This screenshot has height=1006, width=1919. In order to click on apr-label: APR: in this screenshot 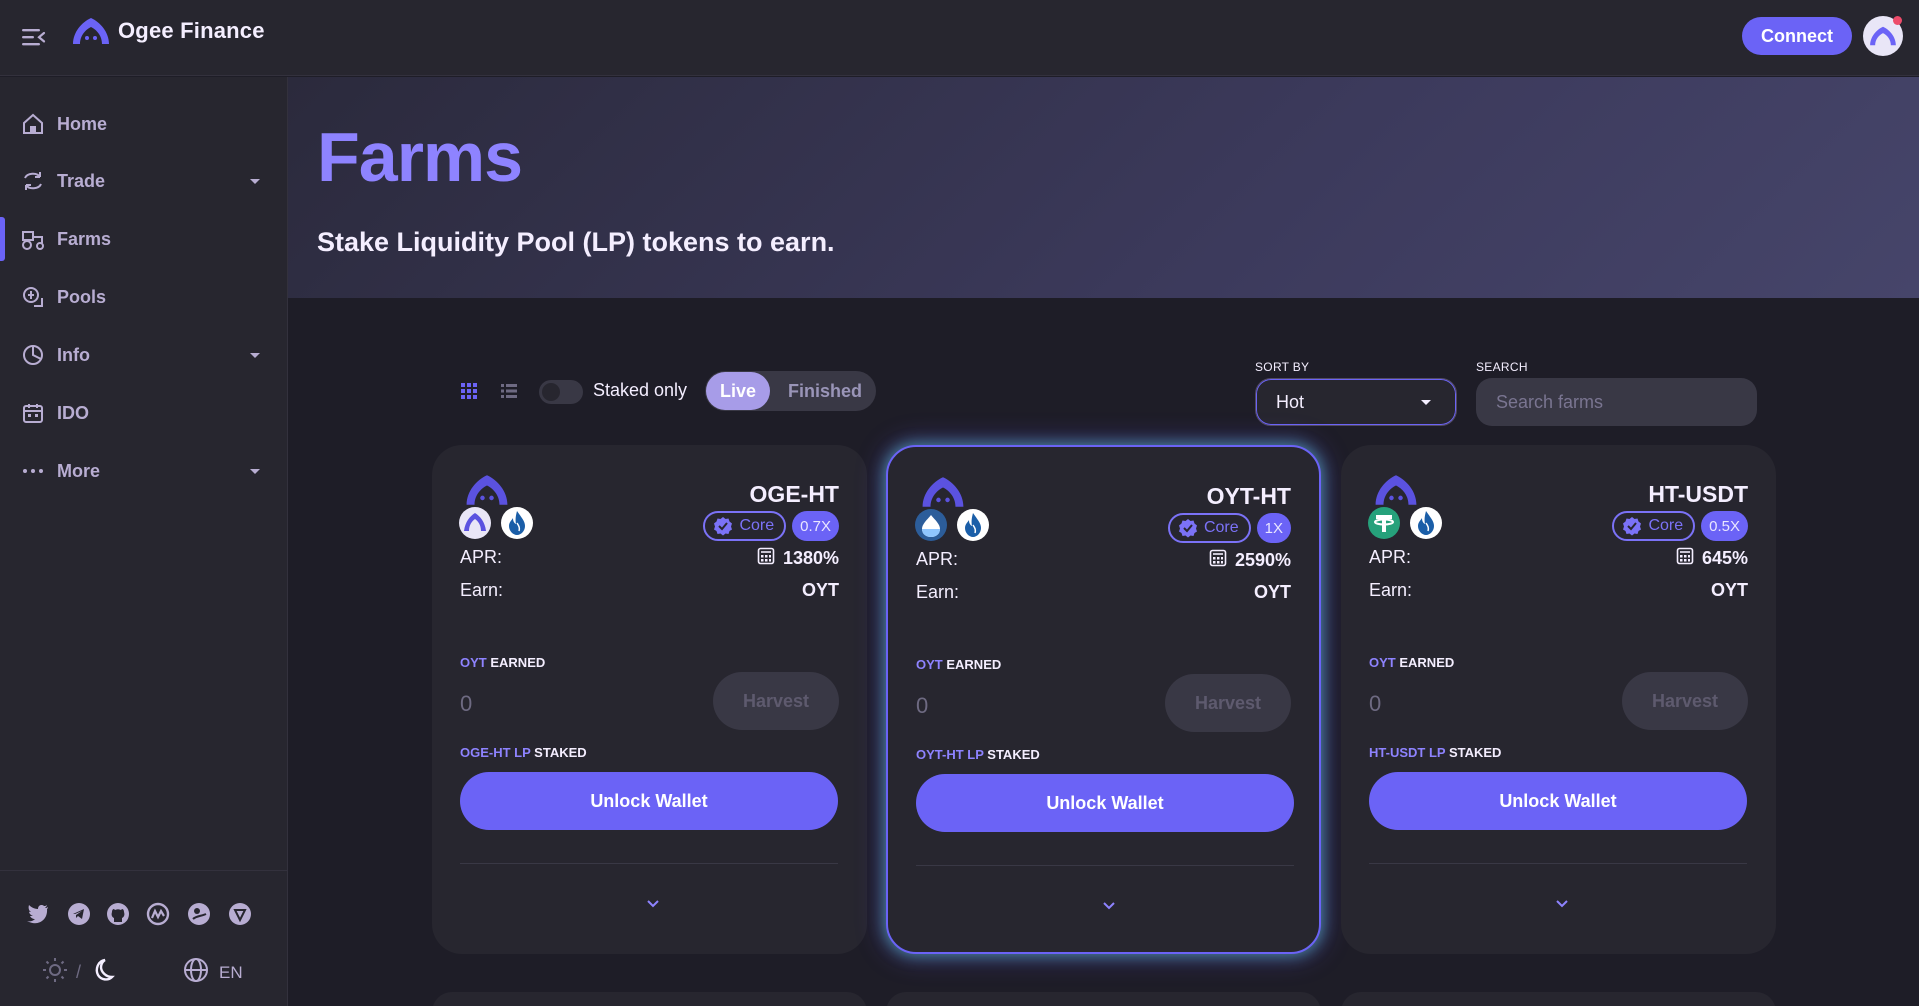, I will do `click(937, 559)`.